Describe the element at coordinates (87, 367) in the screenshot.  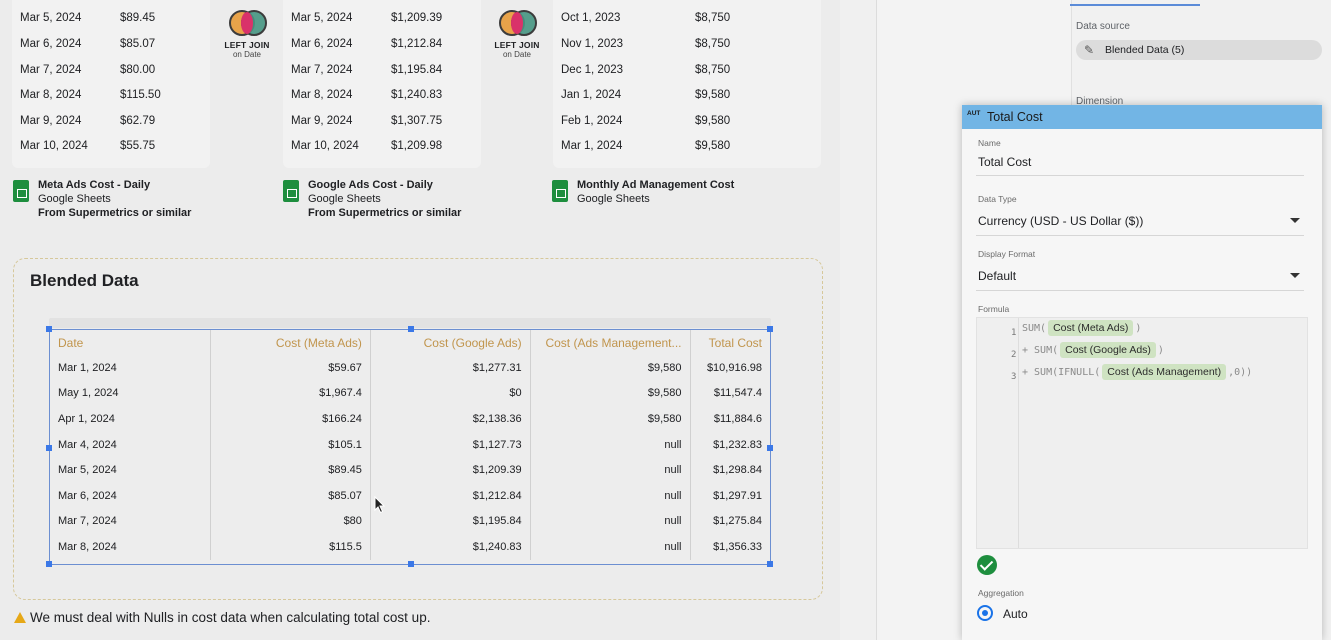
I see `table-cell: Mar 1, 2024` at that location.